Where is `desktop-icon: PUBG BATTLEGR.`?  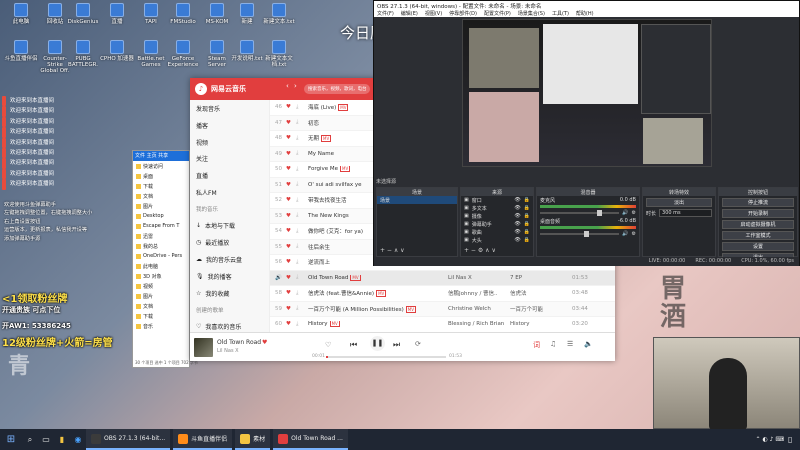
desktop-icon: PUBG BATTLEGR. is located at coordinates (83, 54).